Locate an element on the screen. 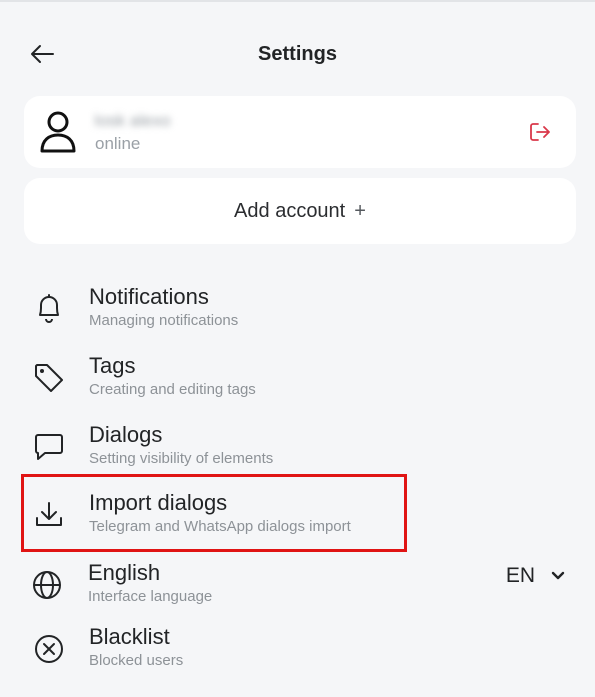 This screenshot has width=595, height=697. menu-item-dialogs: Dialogs Setting visibility of elements is located at coordinates (300, 452).